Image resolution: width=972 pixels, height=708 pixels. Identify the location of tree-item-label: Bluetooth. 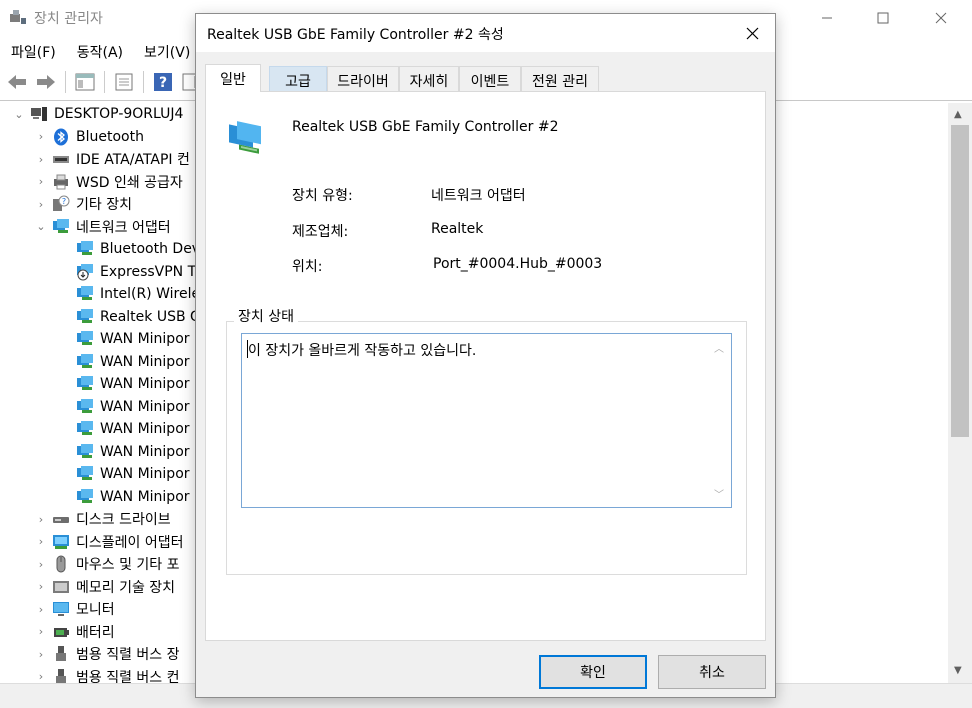
(110, 136).